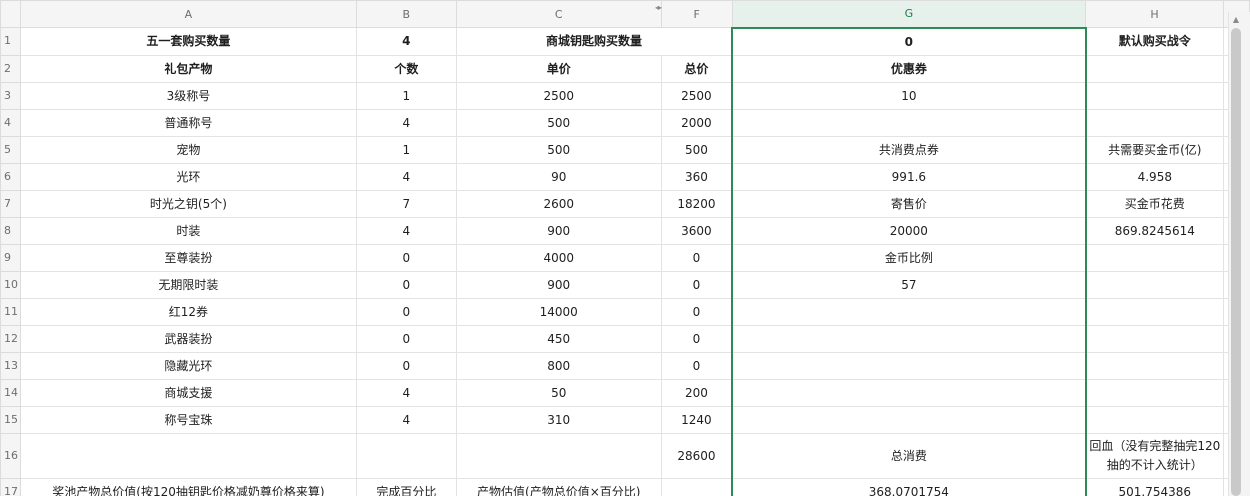 The image size is (1250, 496). What do you see at coordinates (696, 284) in the screenshot?
I see `cell-f10: 0` at bounding box center [696, 284].